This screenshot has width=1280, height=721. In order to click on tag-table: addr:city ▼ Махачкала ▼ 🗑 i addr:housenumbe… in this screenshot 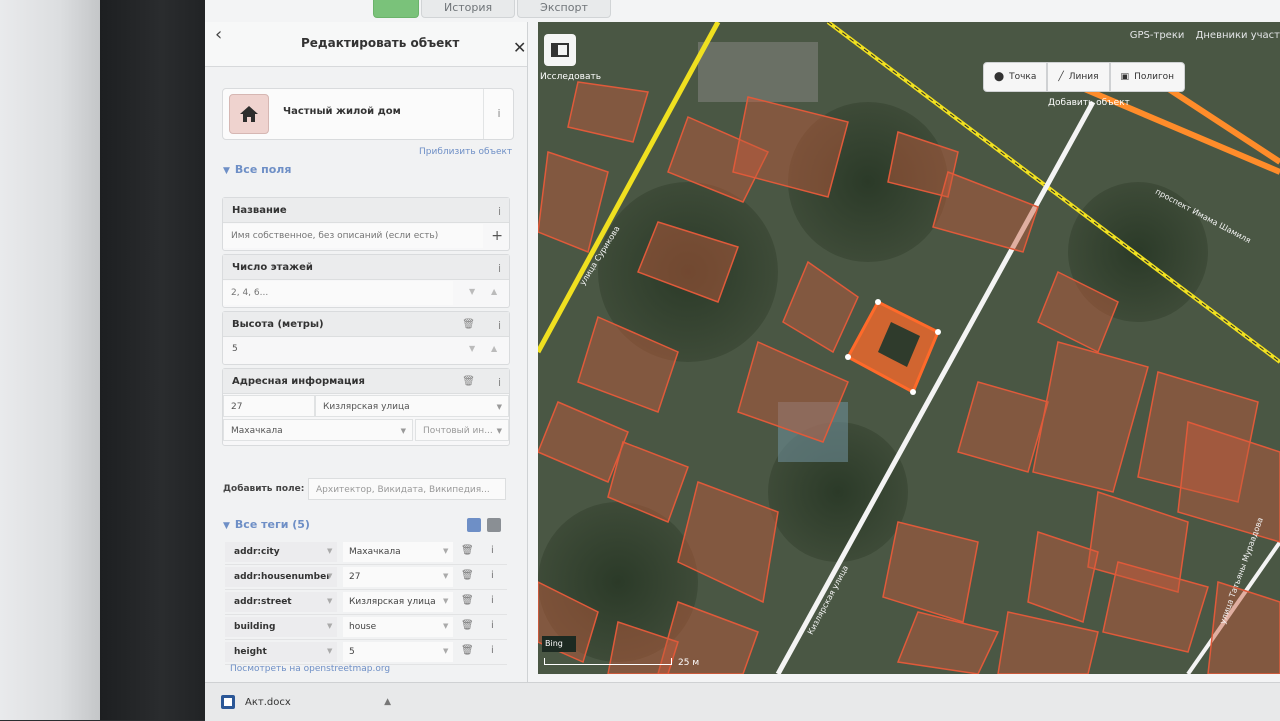, I will do `click(366, 602)`.